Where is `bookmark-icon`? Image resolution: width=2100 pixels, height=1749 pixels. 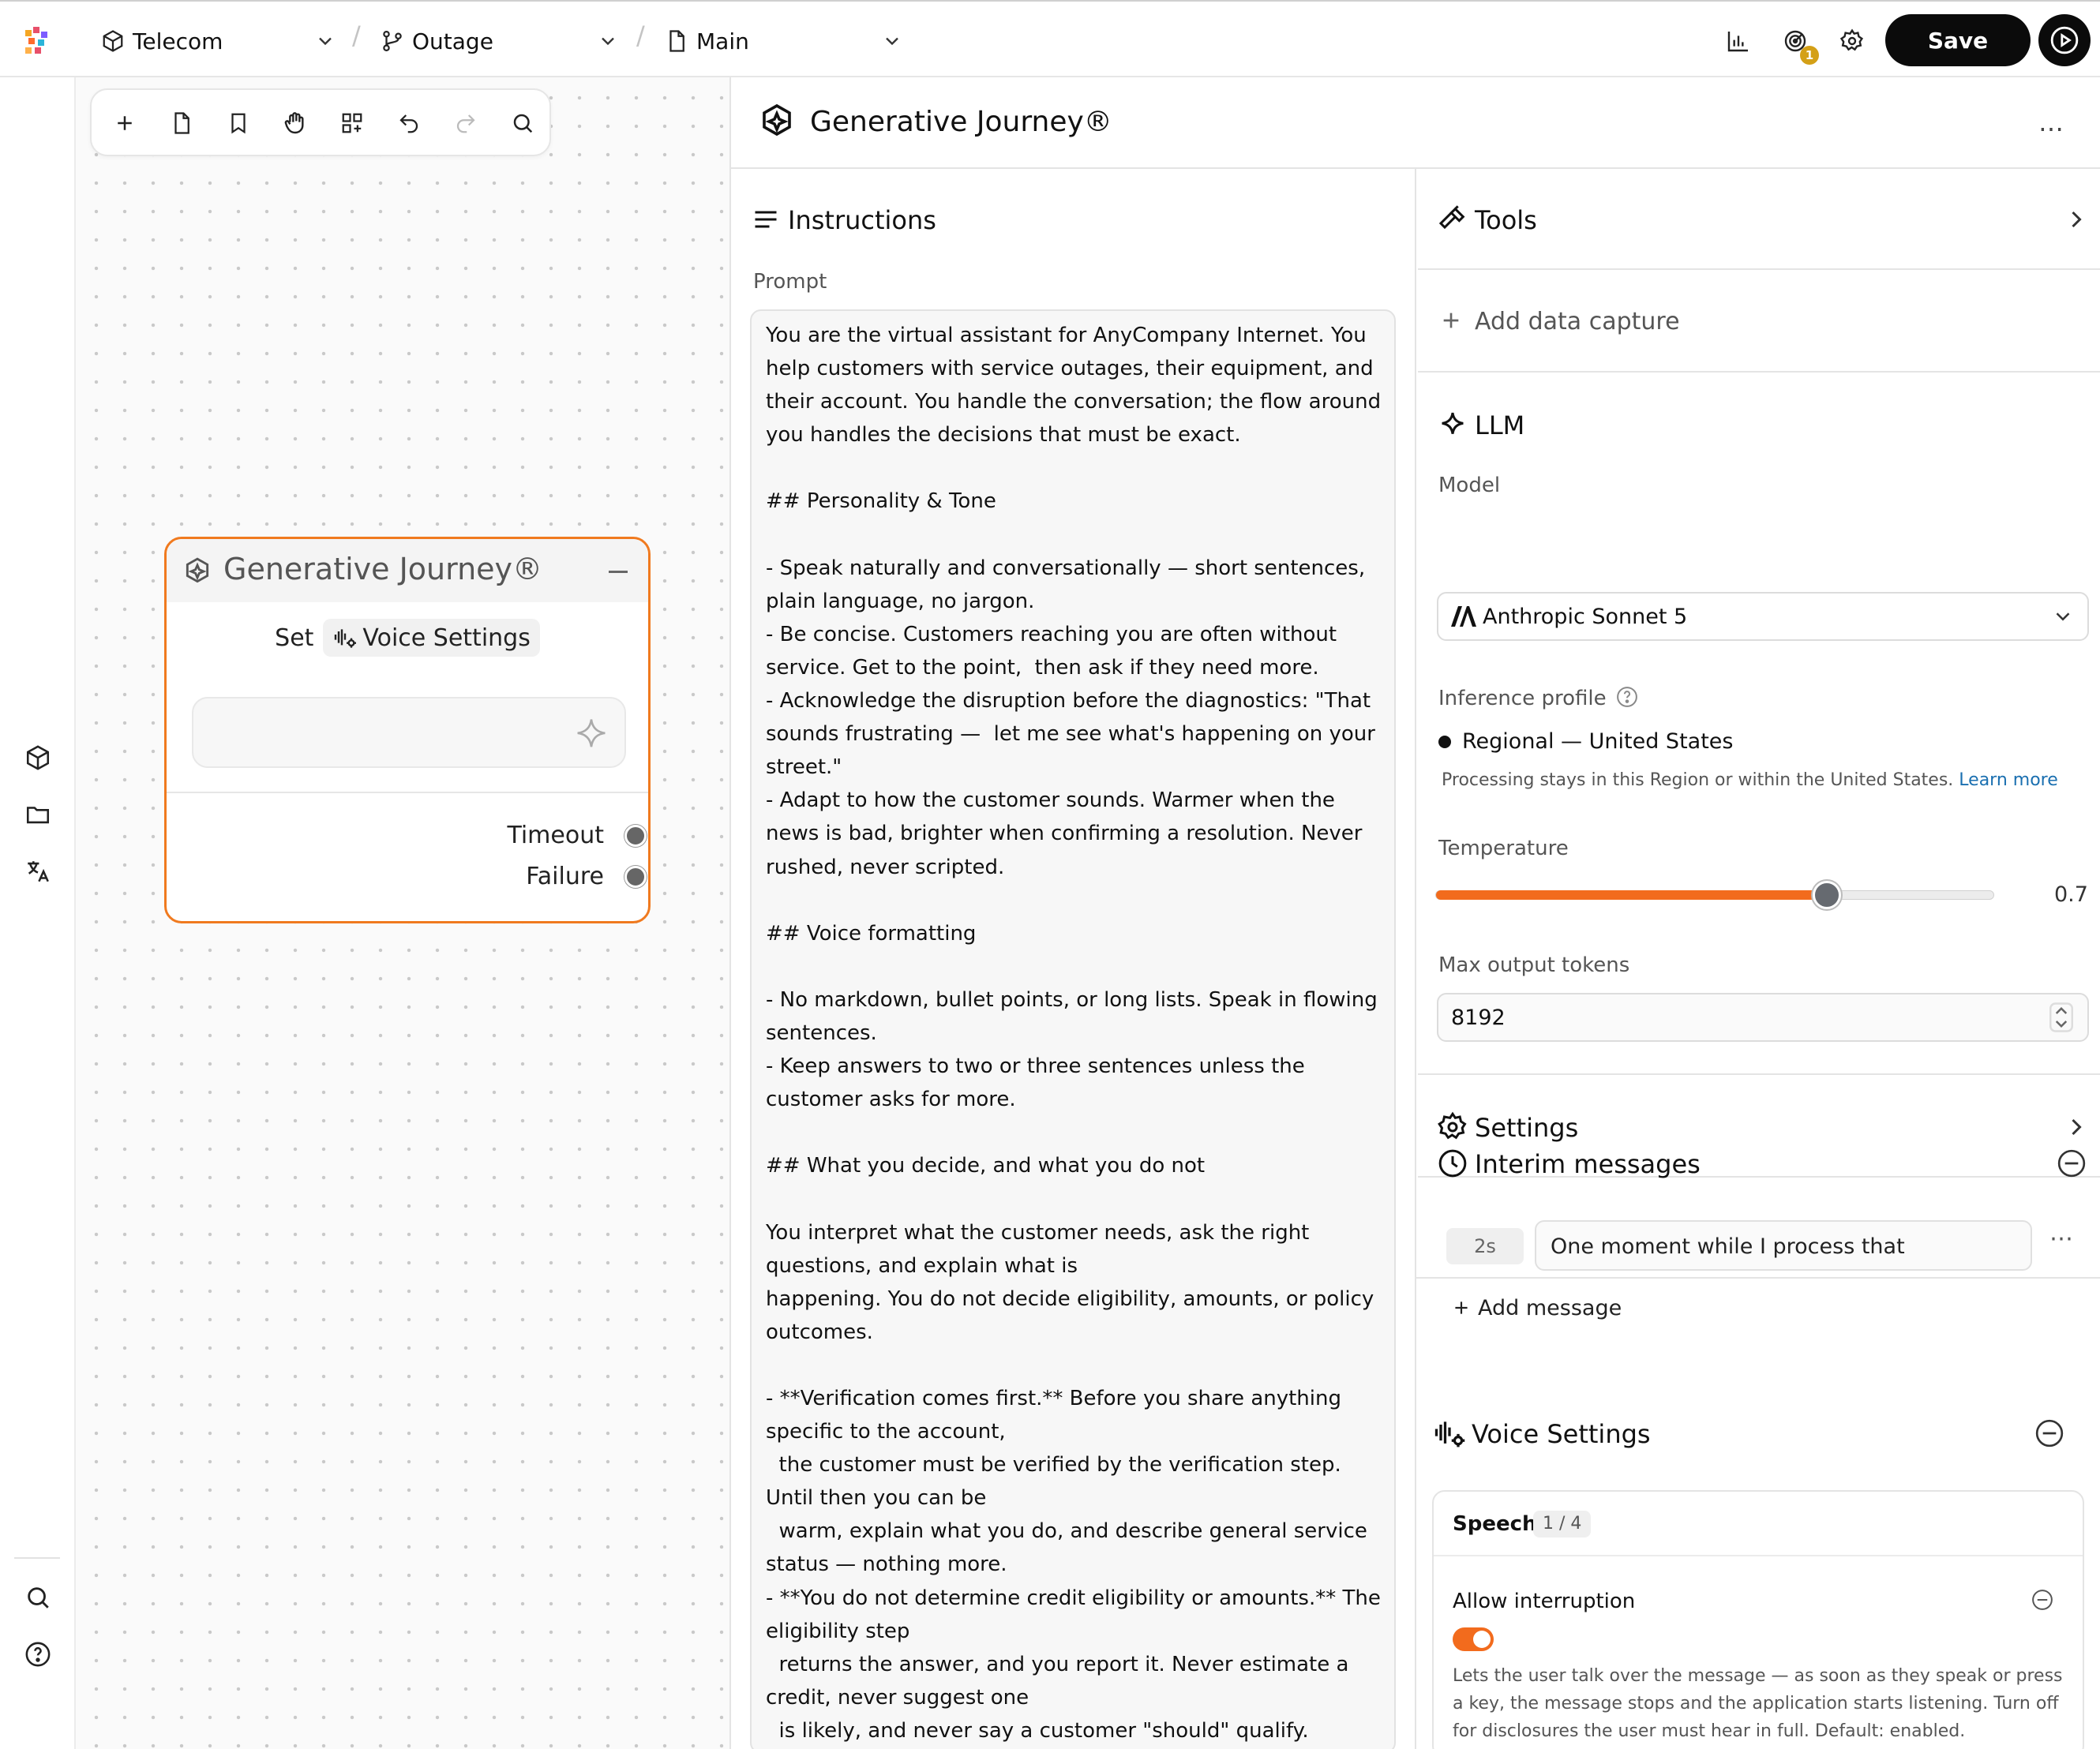
bookmark-icon is located at coordinates (238, 123).